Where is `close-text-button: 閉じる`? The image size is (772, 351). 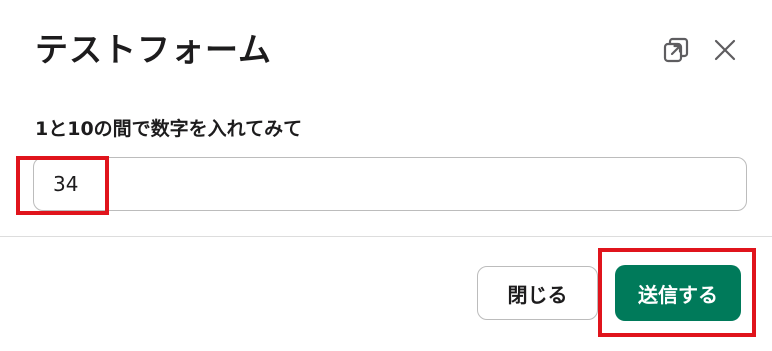 close-text-button: 閉じる is located at coordinates (537, 293).